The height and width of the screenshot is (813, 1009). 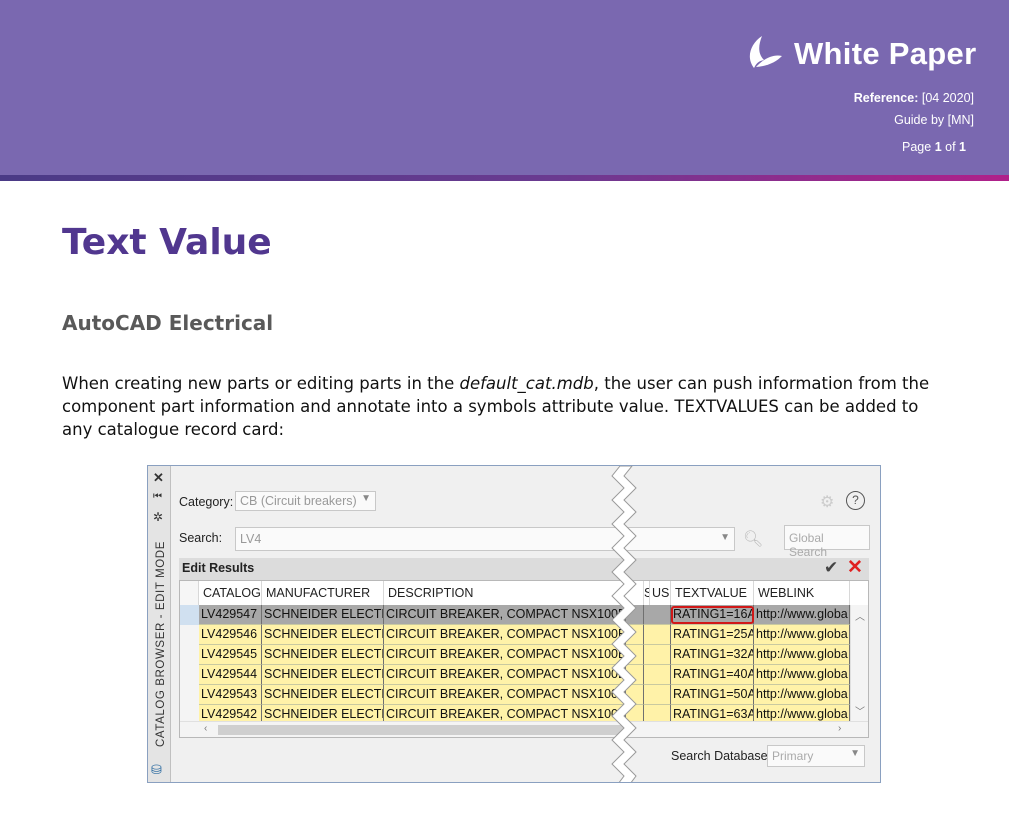 I want to click on properties-icon: ✲, so click(x=158, y=517).